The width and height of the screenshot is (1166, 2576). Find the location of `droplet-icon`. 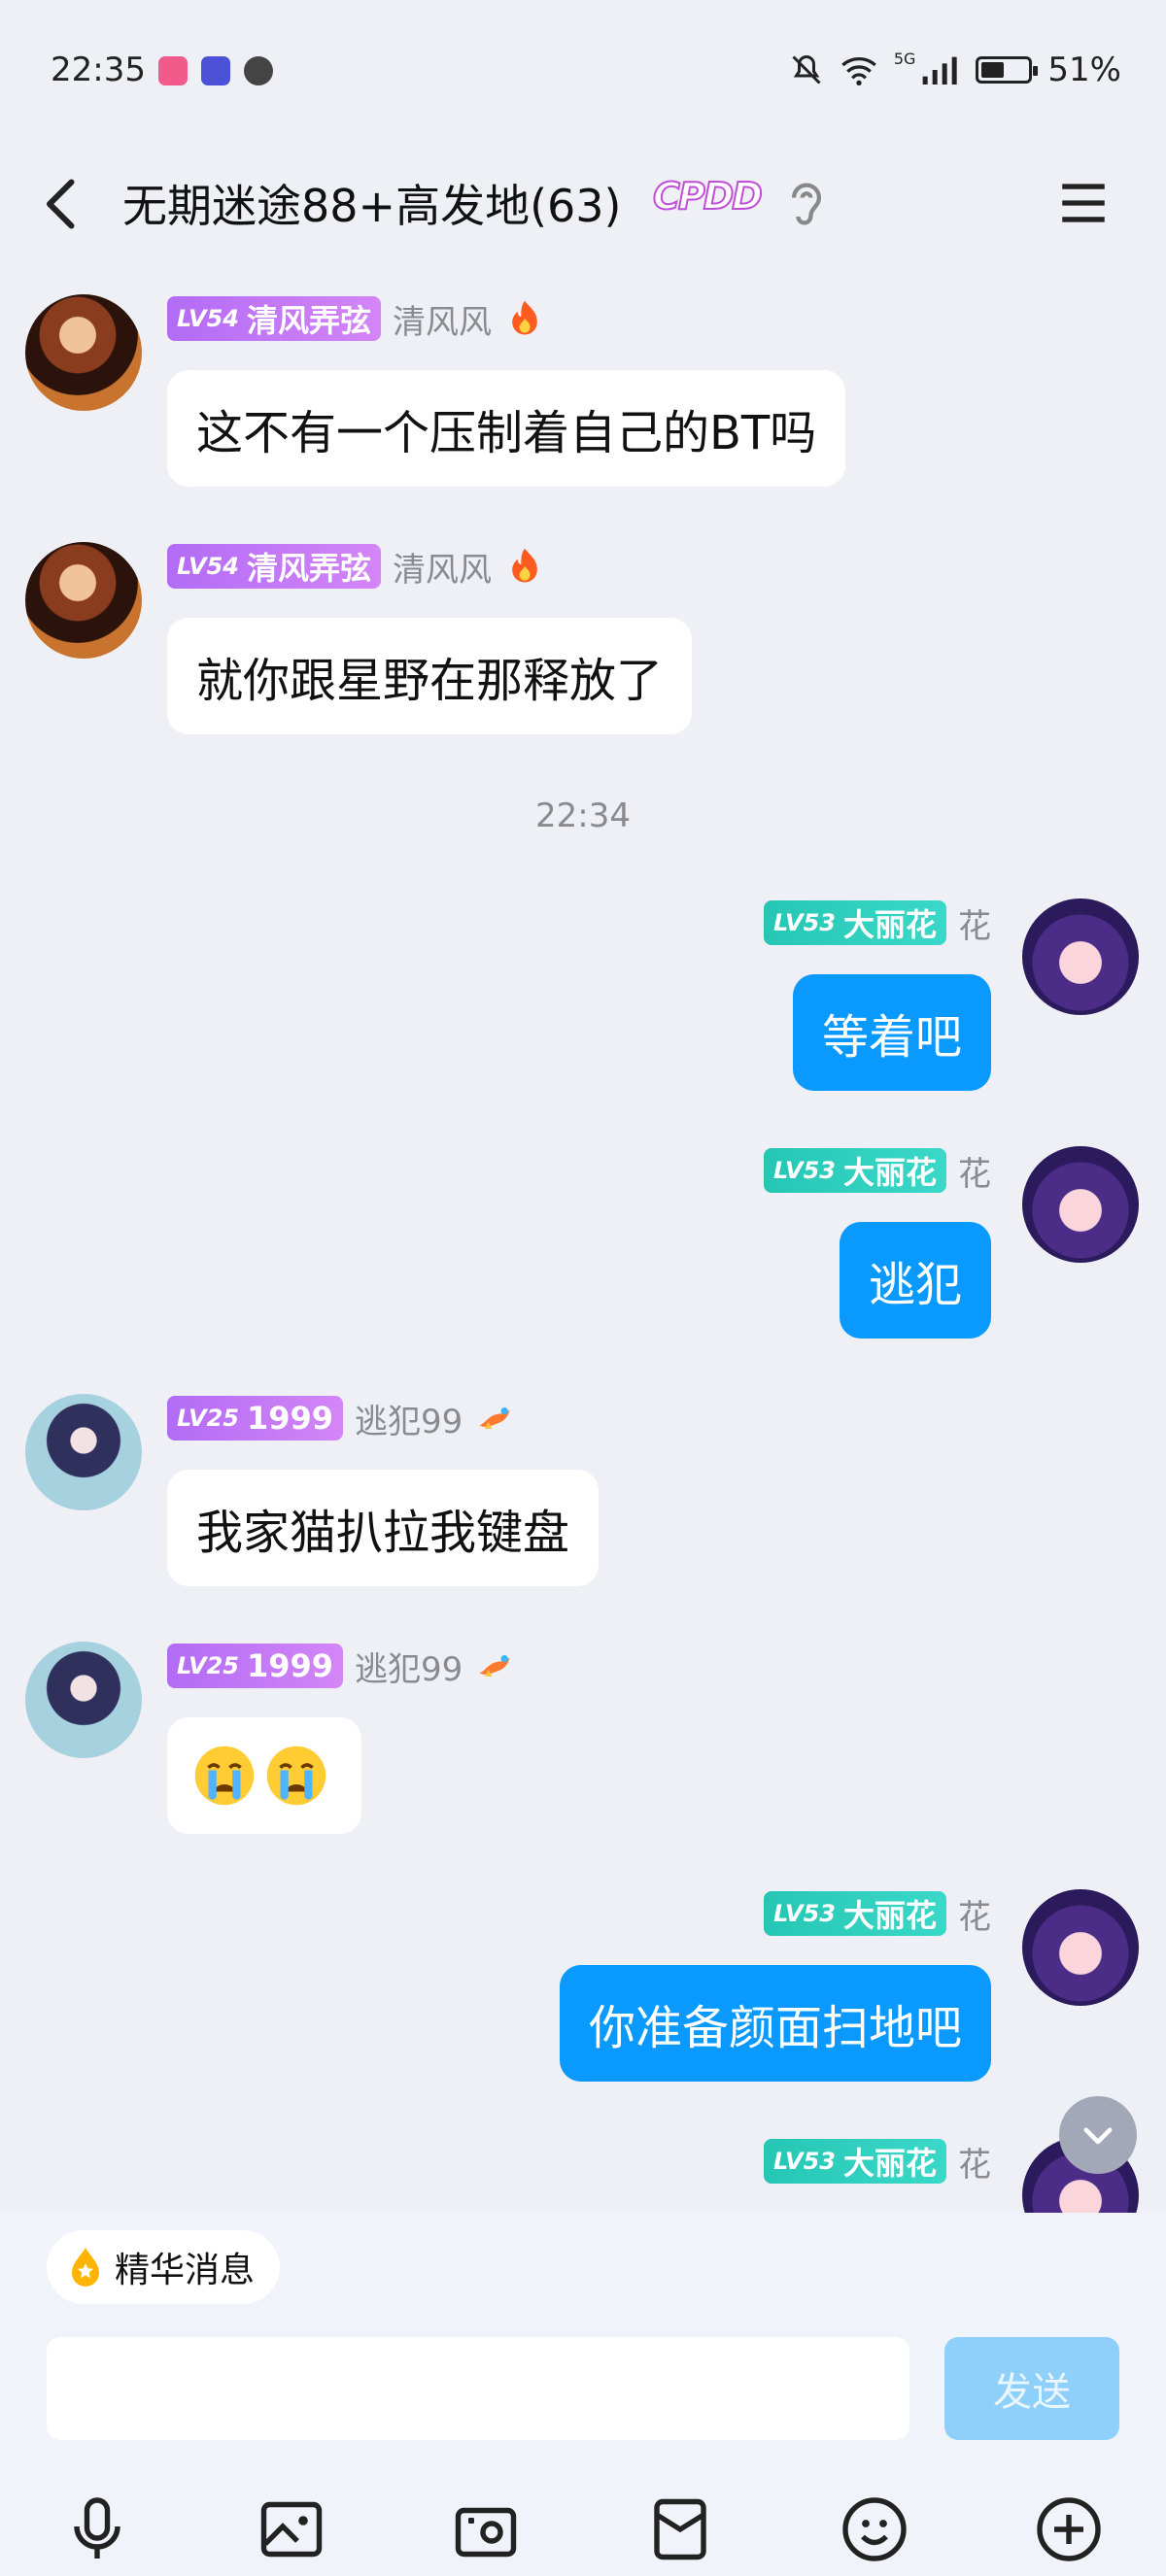

droplet-icon is located at coordinates (85, 2267).